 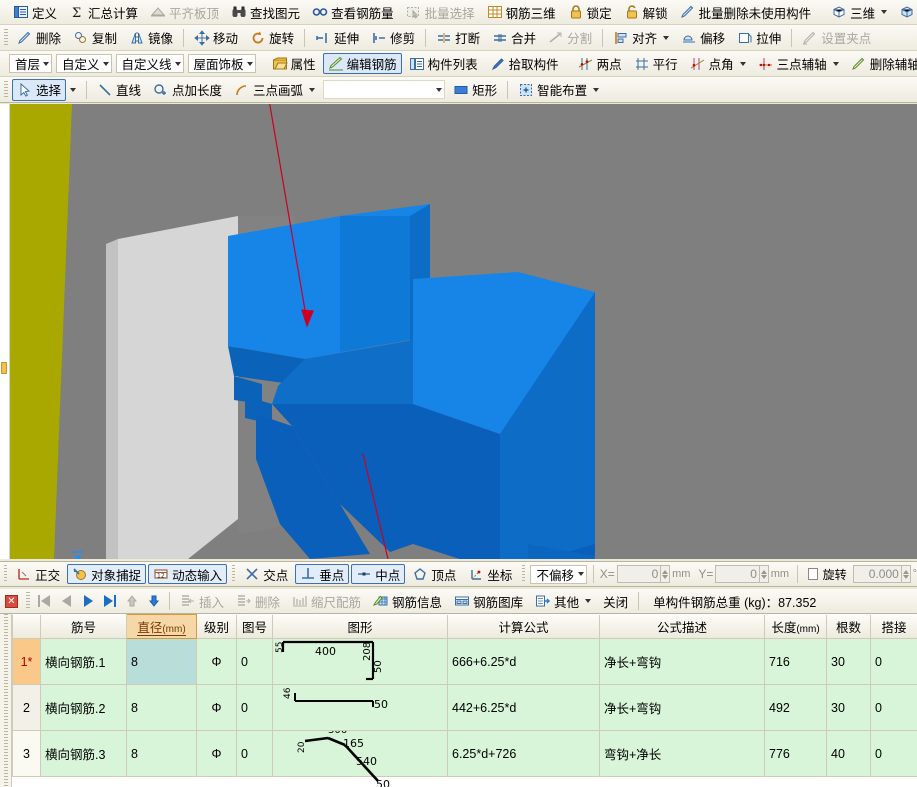 I want to click on col-header-miaoshu: 公式描述, so click(x=682, y=626).